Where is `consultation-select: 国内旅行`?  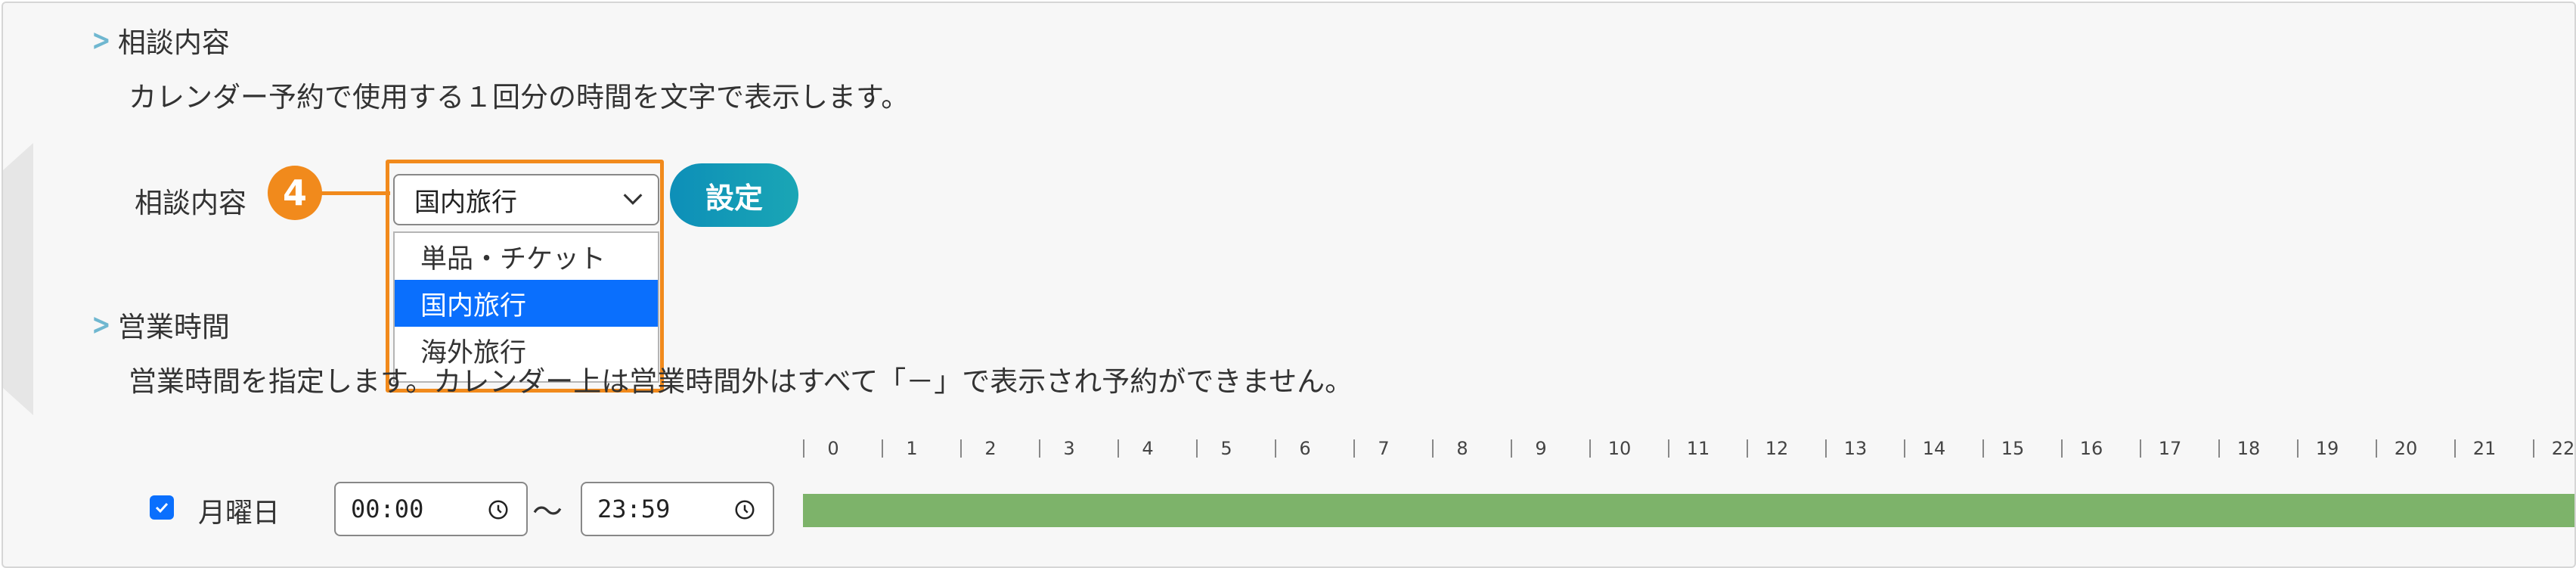 consultation-select: 国内旅行 is located at coordinates (526, 199).